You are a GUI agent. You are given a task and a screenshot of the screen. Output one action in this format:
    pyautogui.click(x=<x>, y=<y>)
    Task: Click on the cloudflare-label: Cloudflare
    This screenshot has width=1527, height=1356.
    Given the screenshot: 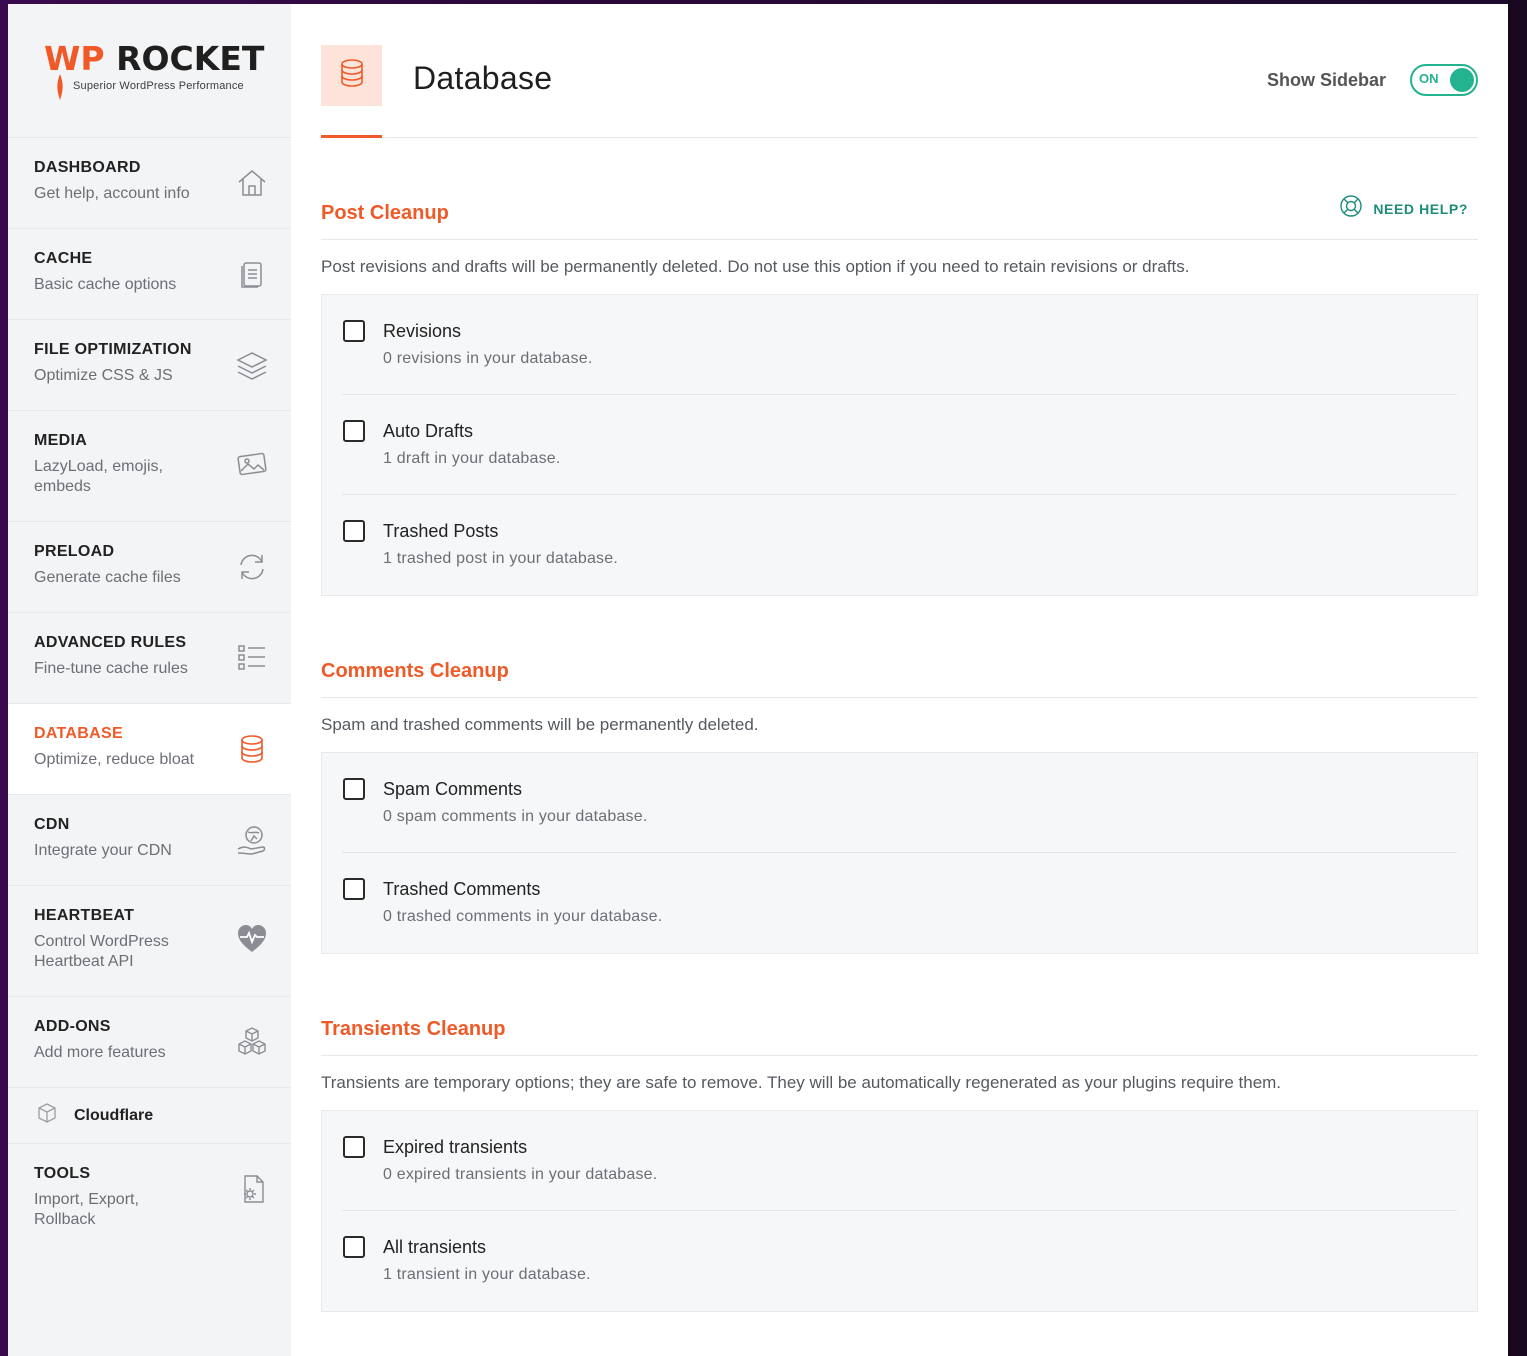 What is the action you would take?
    pyautogui.click(x=114, y=1115)
    